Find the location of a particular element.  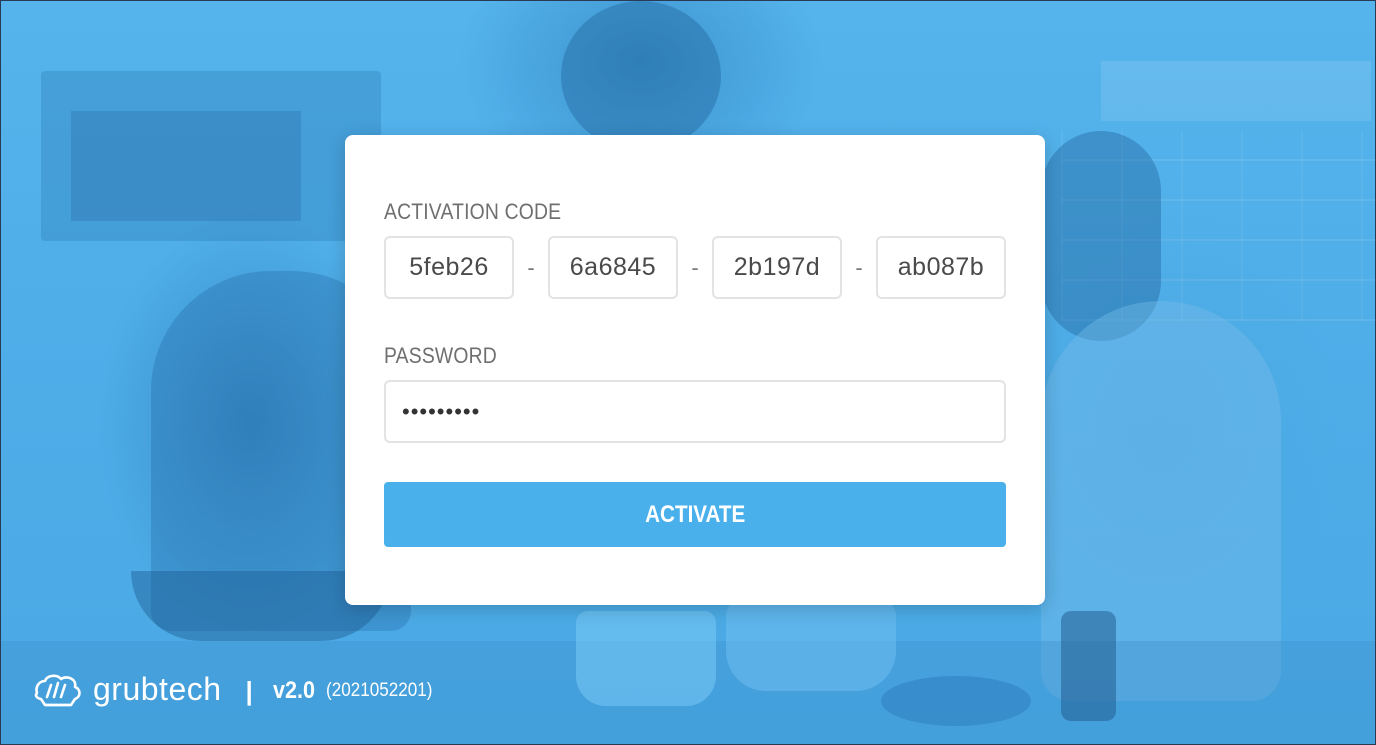

activate-button-label: ACTIVATE is located at coordinates (695, 514).